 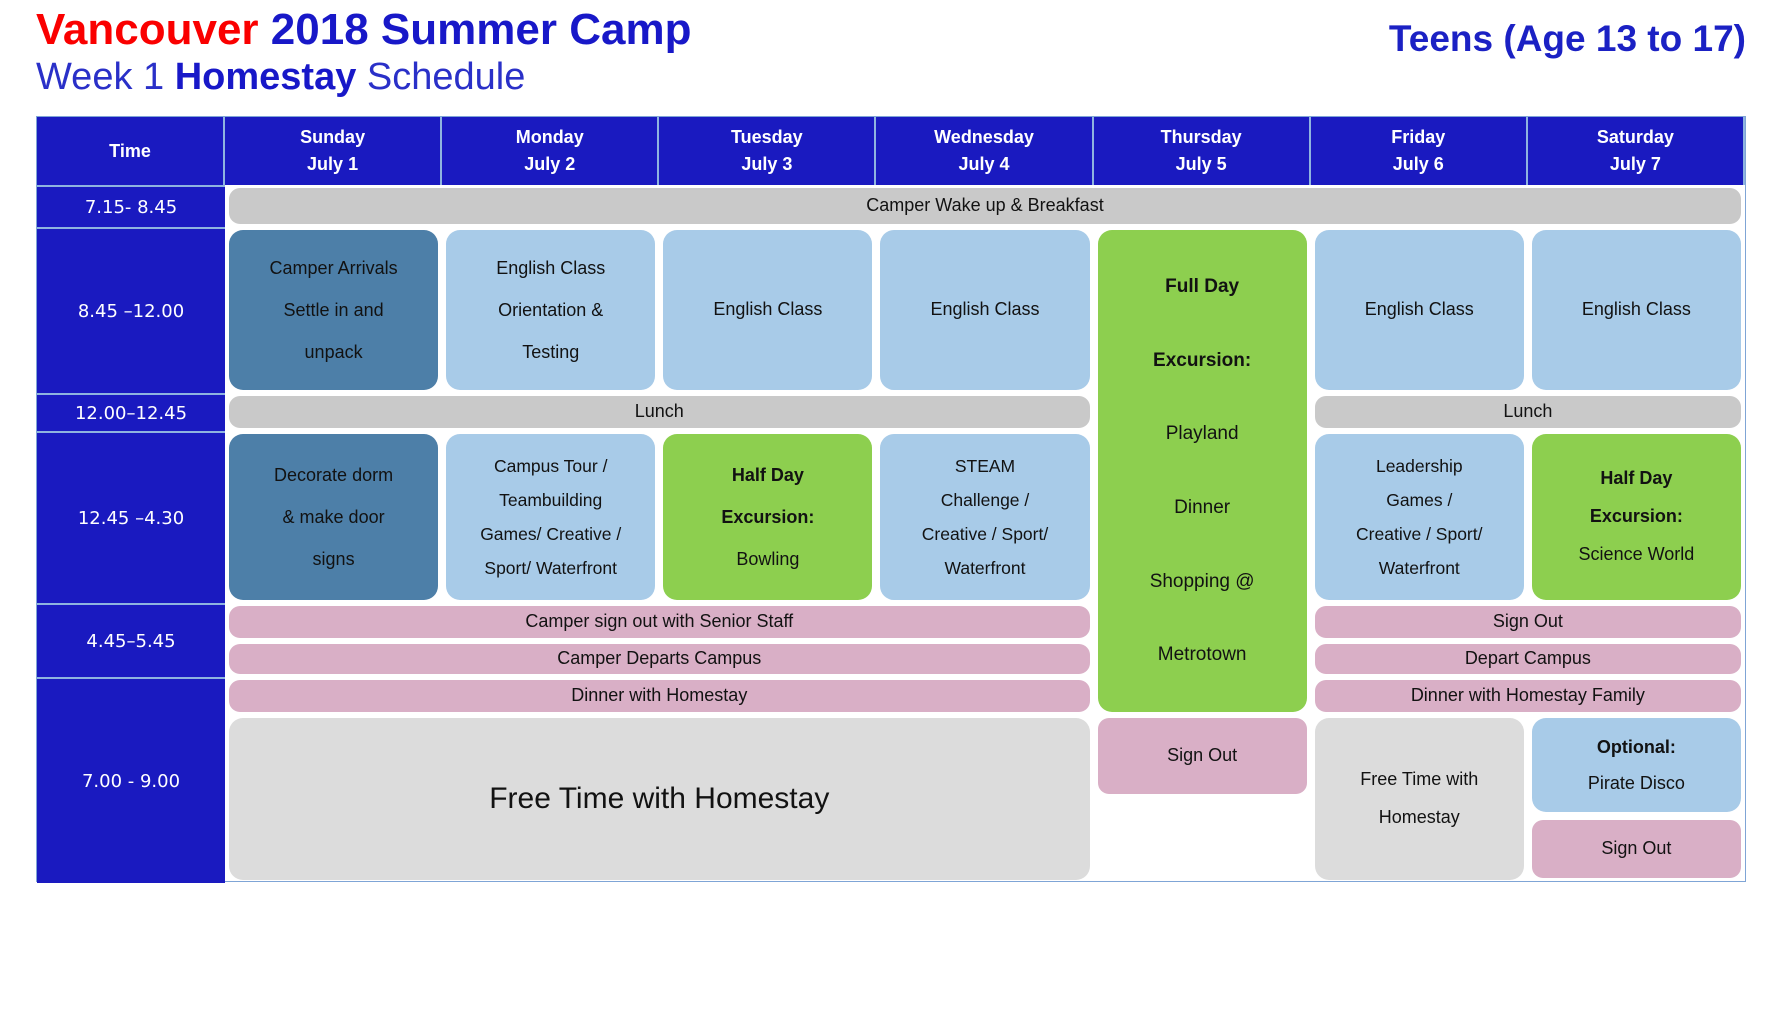 I want to click on page-title: Vancouver 2018 Summer Camp, so click(x=363, y=30).